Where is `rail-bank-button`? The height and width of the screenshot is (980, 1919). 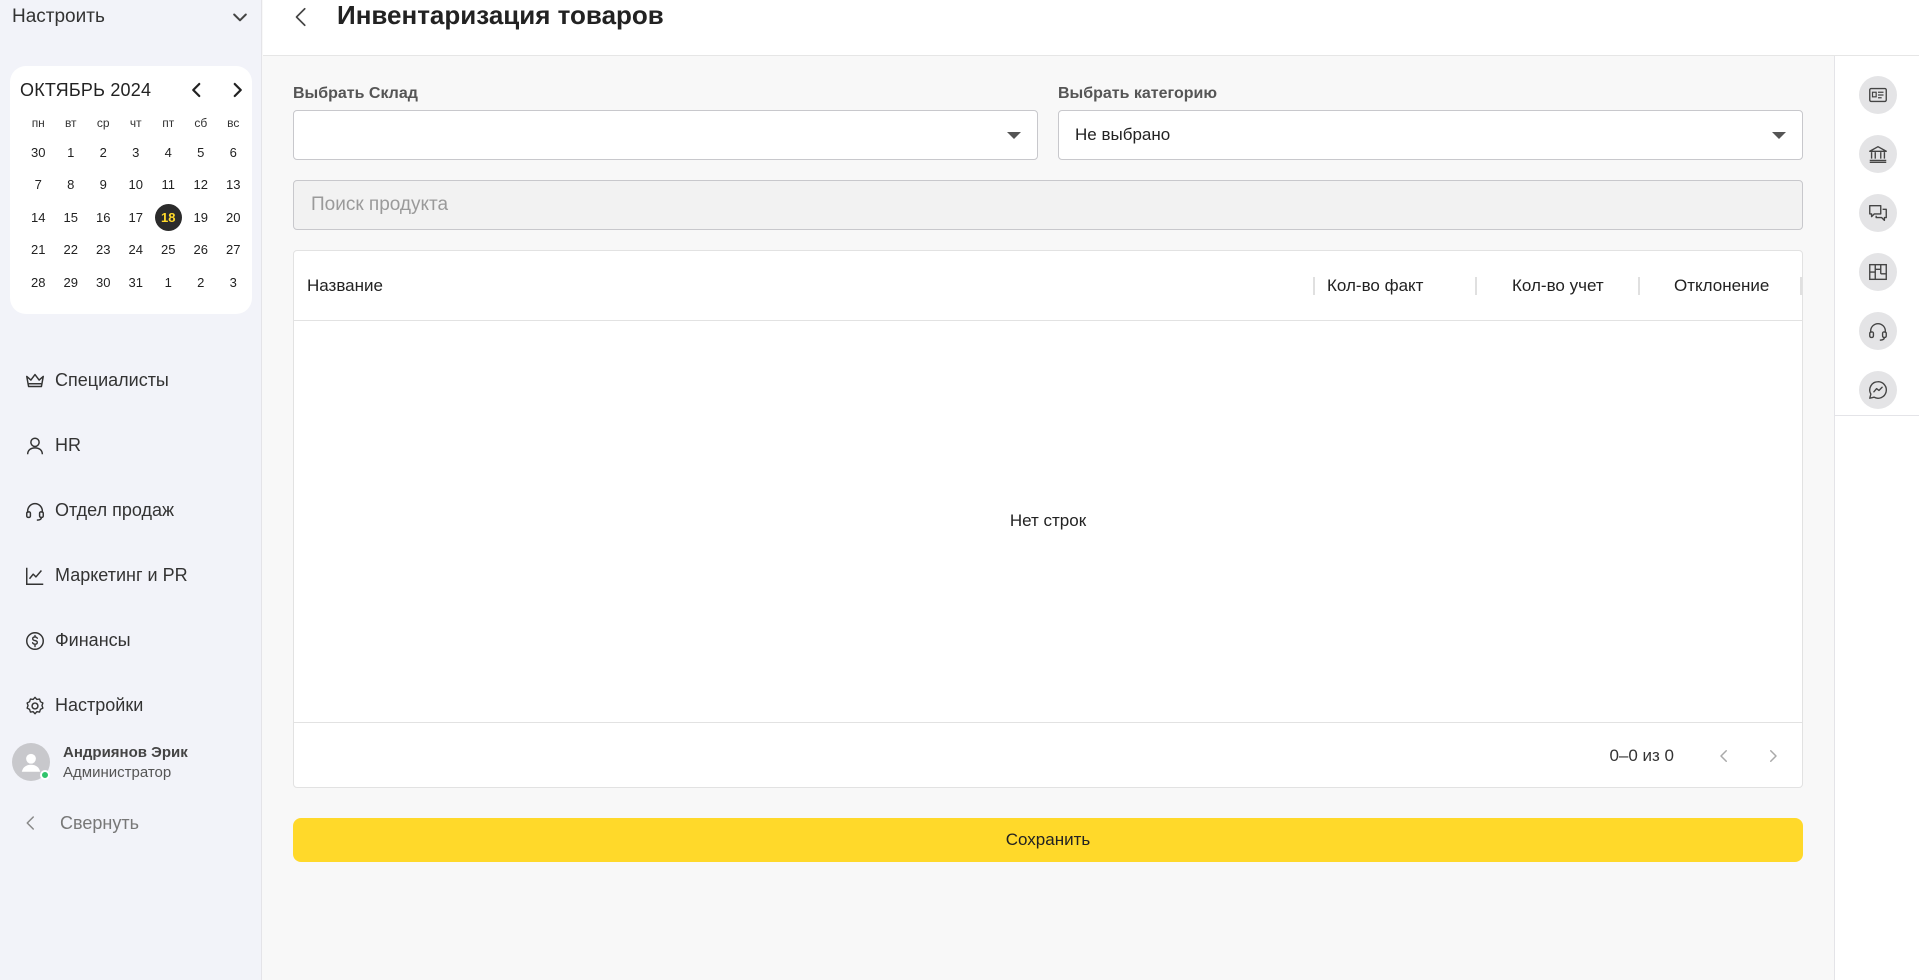
rail-bank-button is located at coordinates (1878, 154).